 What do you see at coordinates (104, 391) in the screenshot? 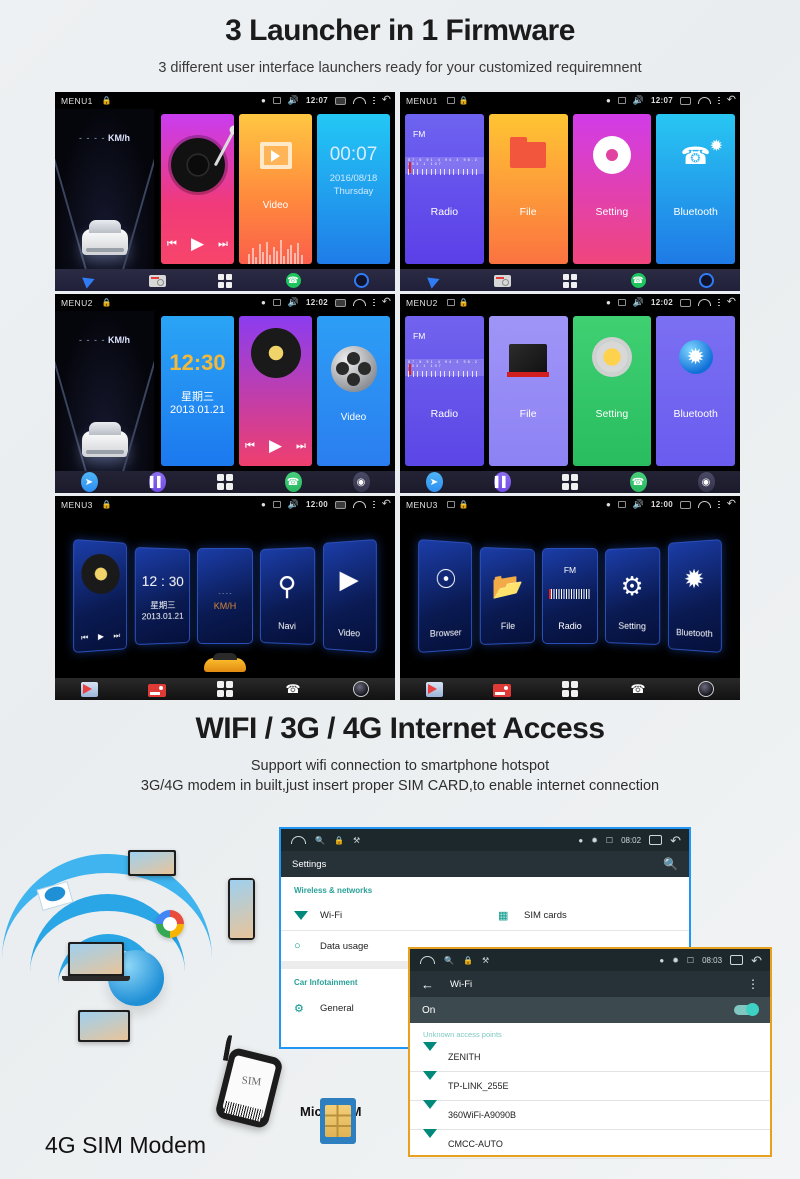
I see `car-speed-widget: - - - - KM/h` at bounding box center [104, 391].